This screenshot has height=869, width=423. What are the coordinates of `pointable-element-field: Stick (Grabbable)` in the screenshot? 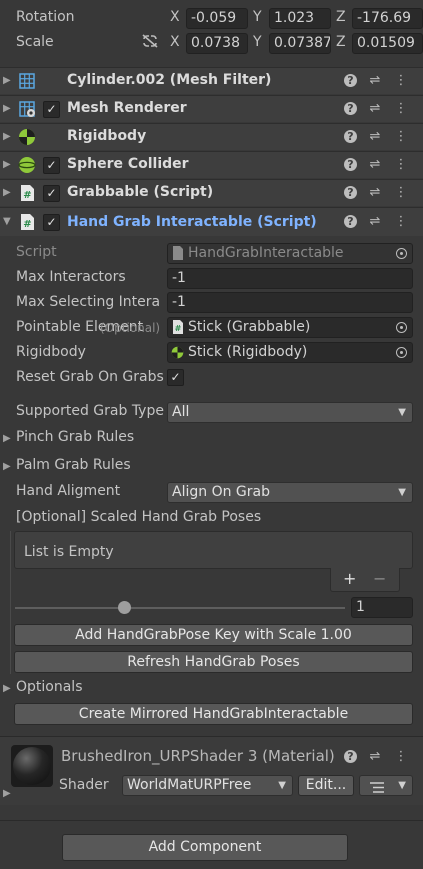 It's located at (290, 327).